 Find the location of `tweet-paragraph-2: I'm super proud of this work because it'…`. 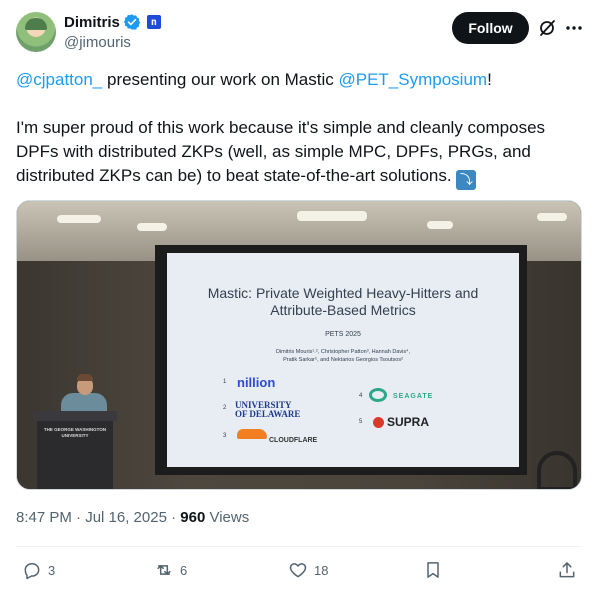

tweet-paragraph-2: I'm super proud of this work because it'… is located at coordinates (299, 153).